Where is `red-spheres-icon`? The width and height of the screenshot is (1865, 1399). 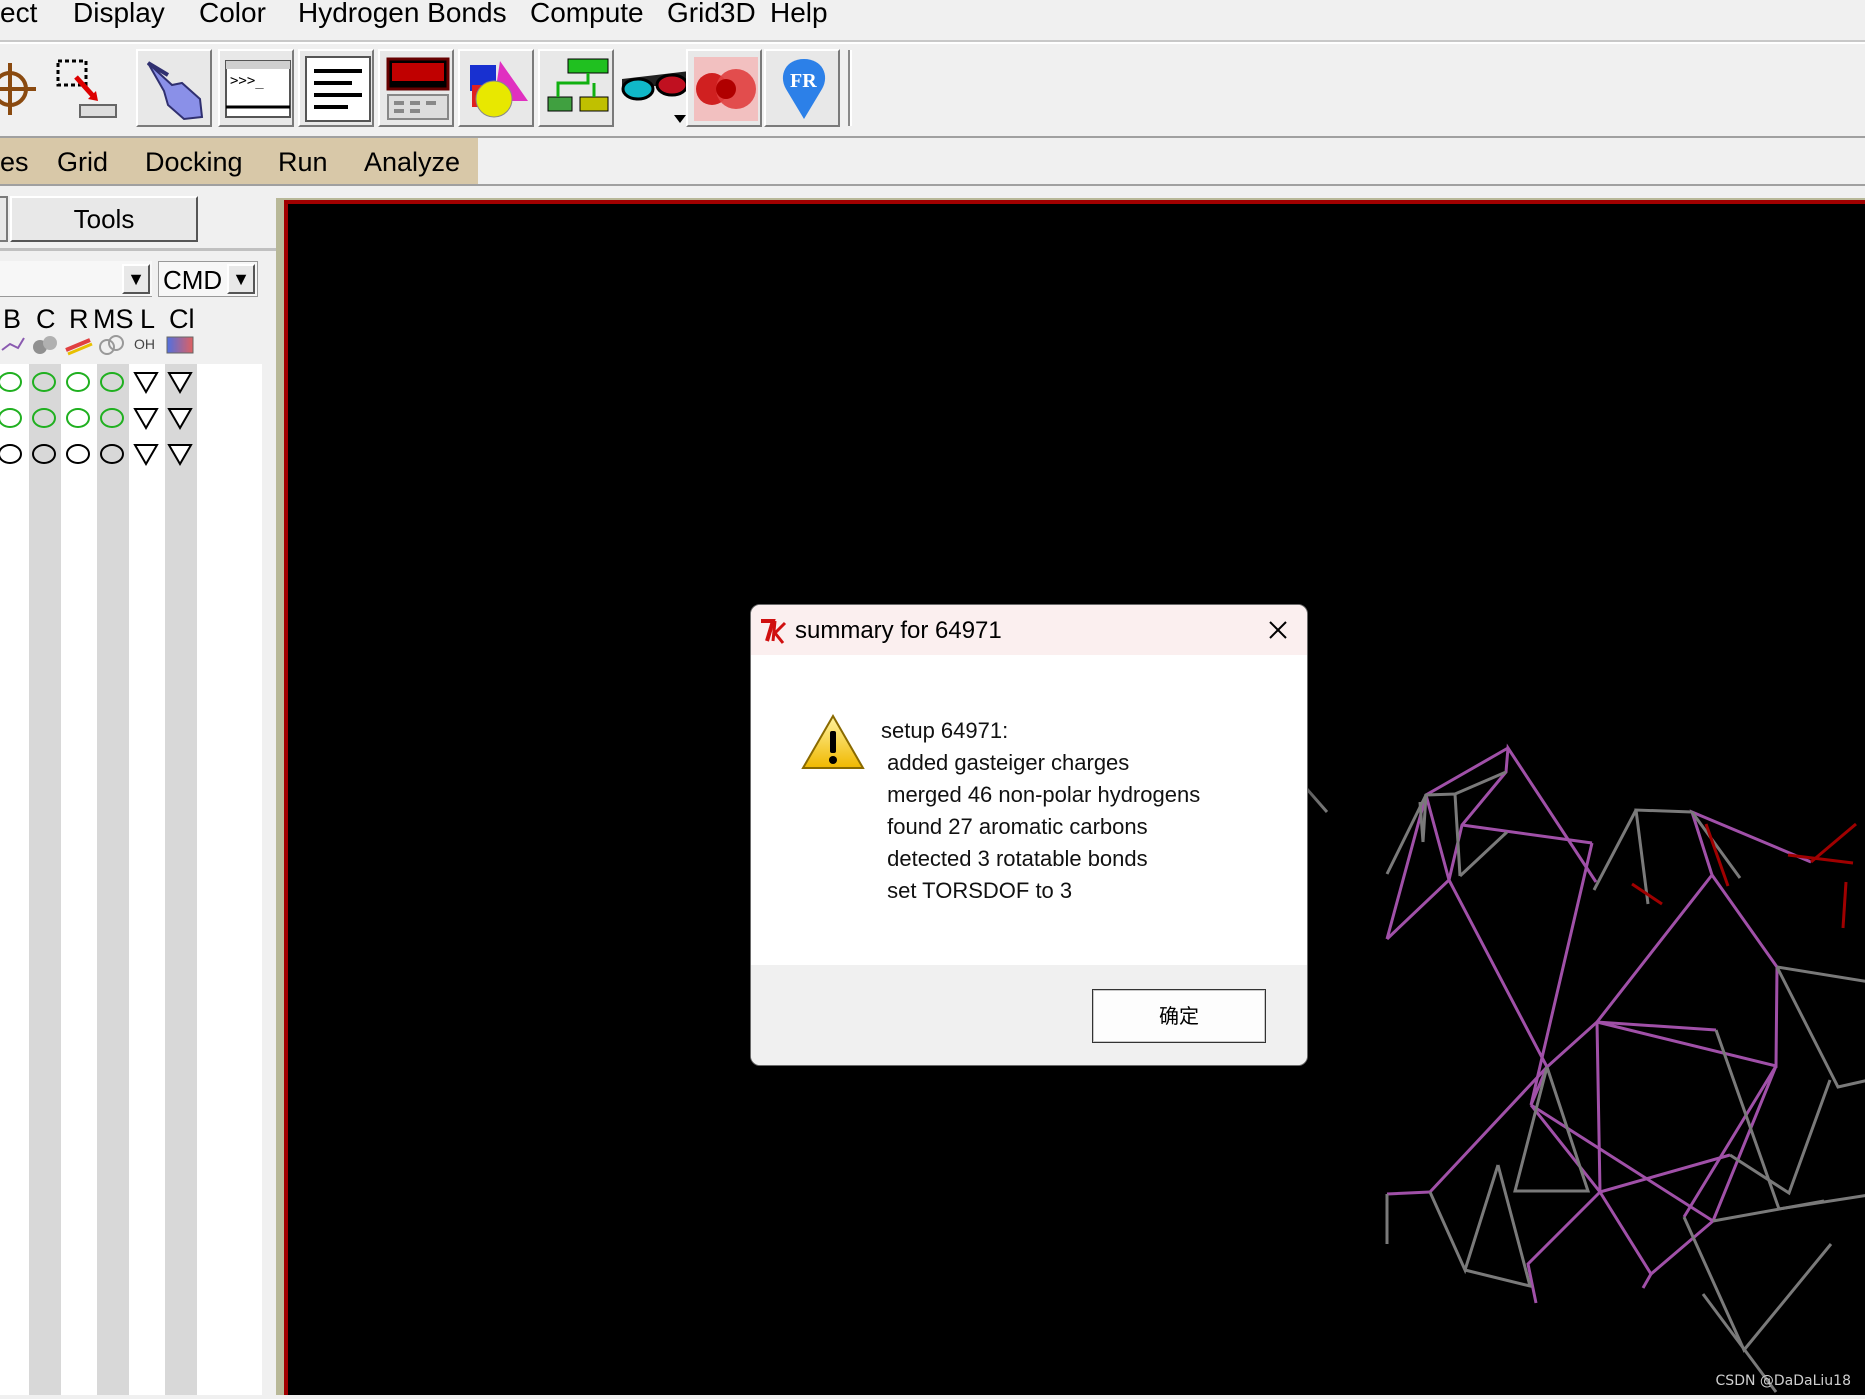
red-spheres-icon is located at coordinates (724, 88).